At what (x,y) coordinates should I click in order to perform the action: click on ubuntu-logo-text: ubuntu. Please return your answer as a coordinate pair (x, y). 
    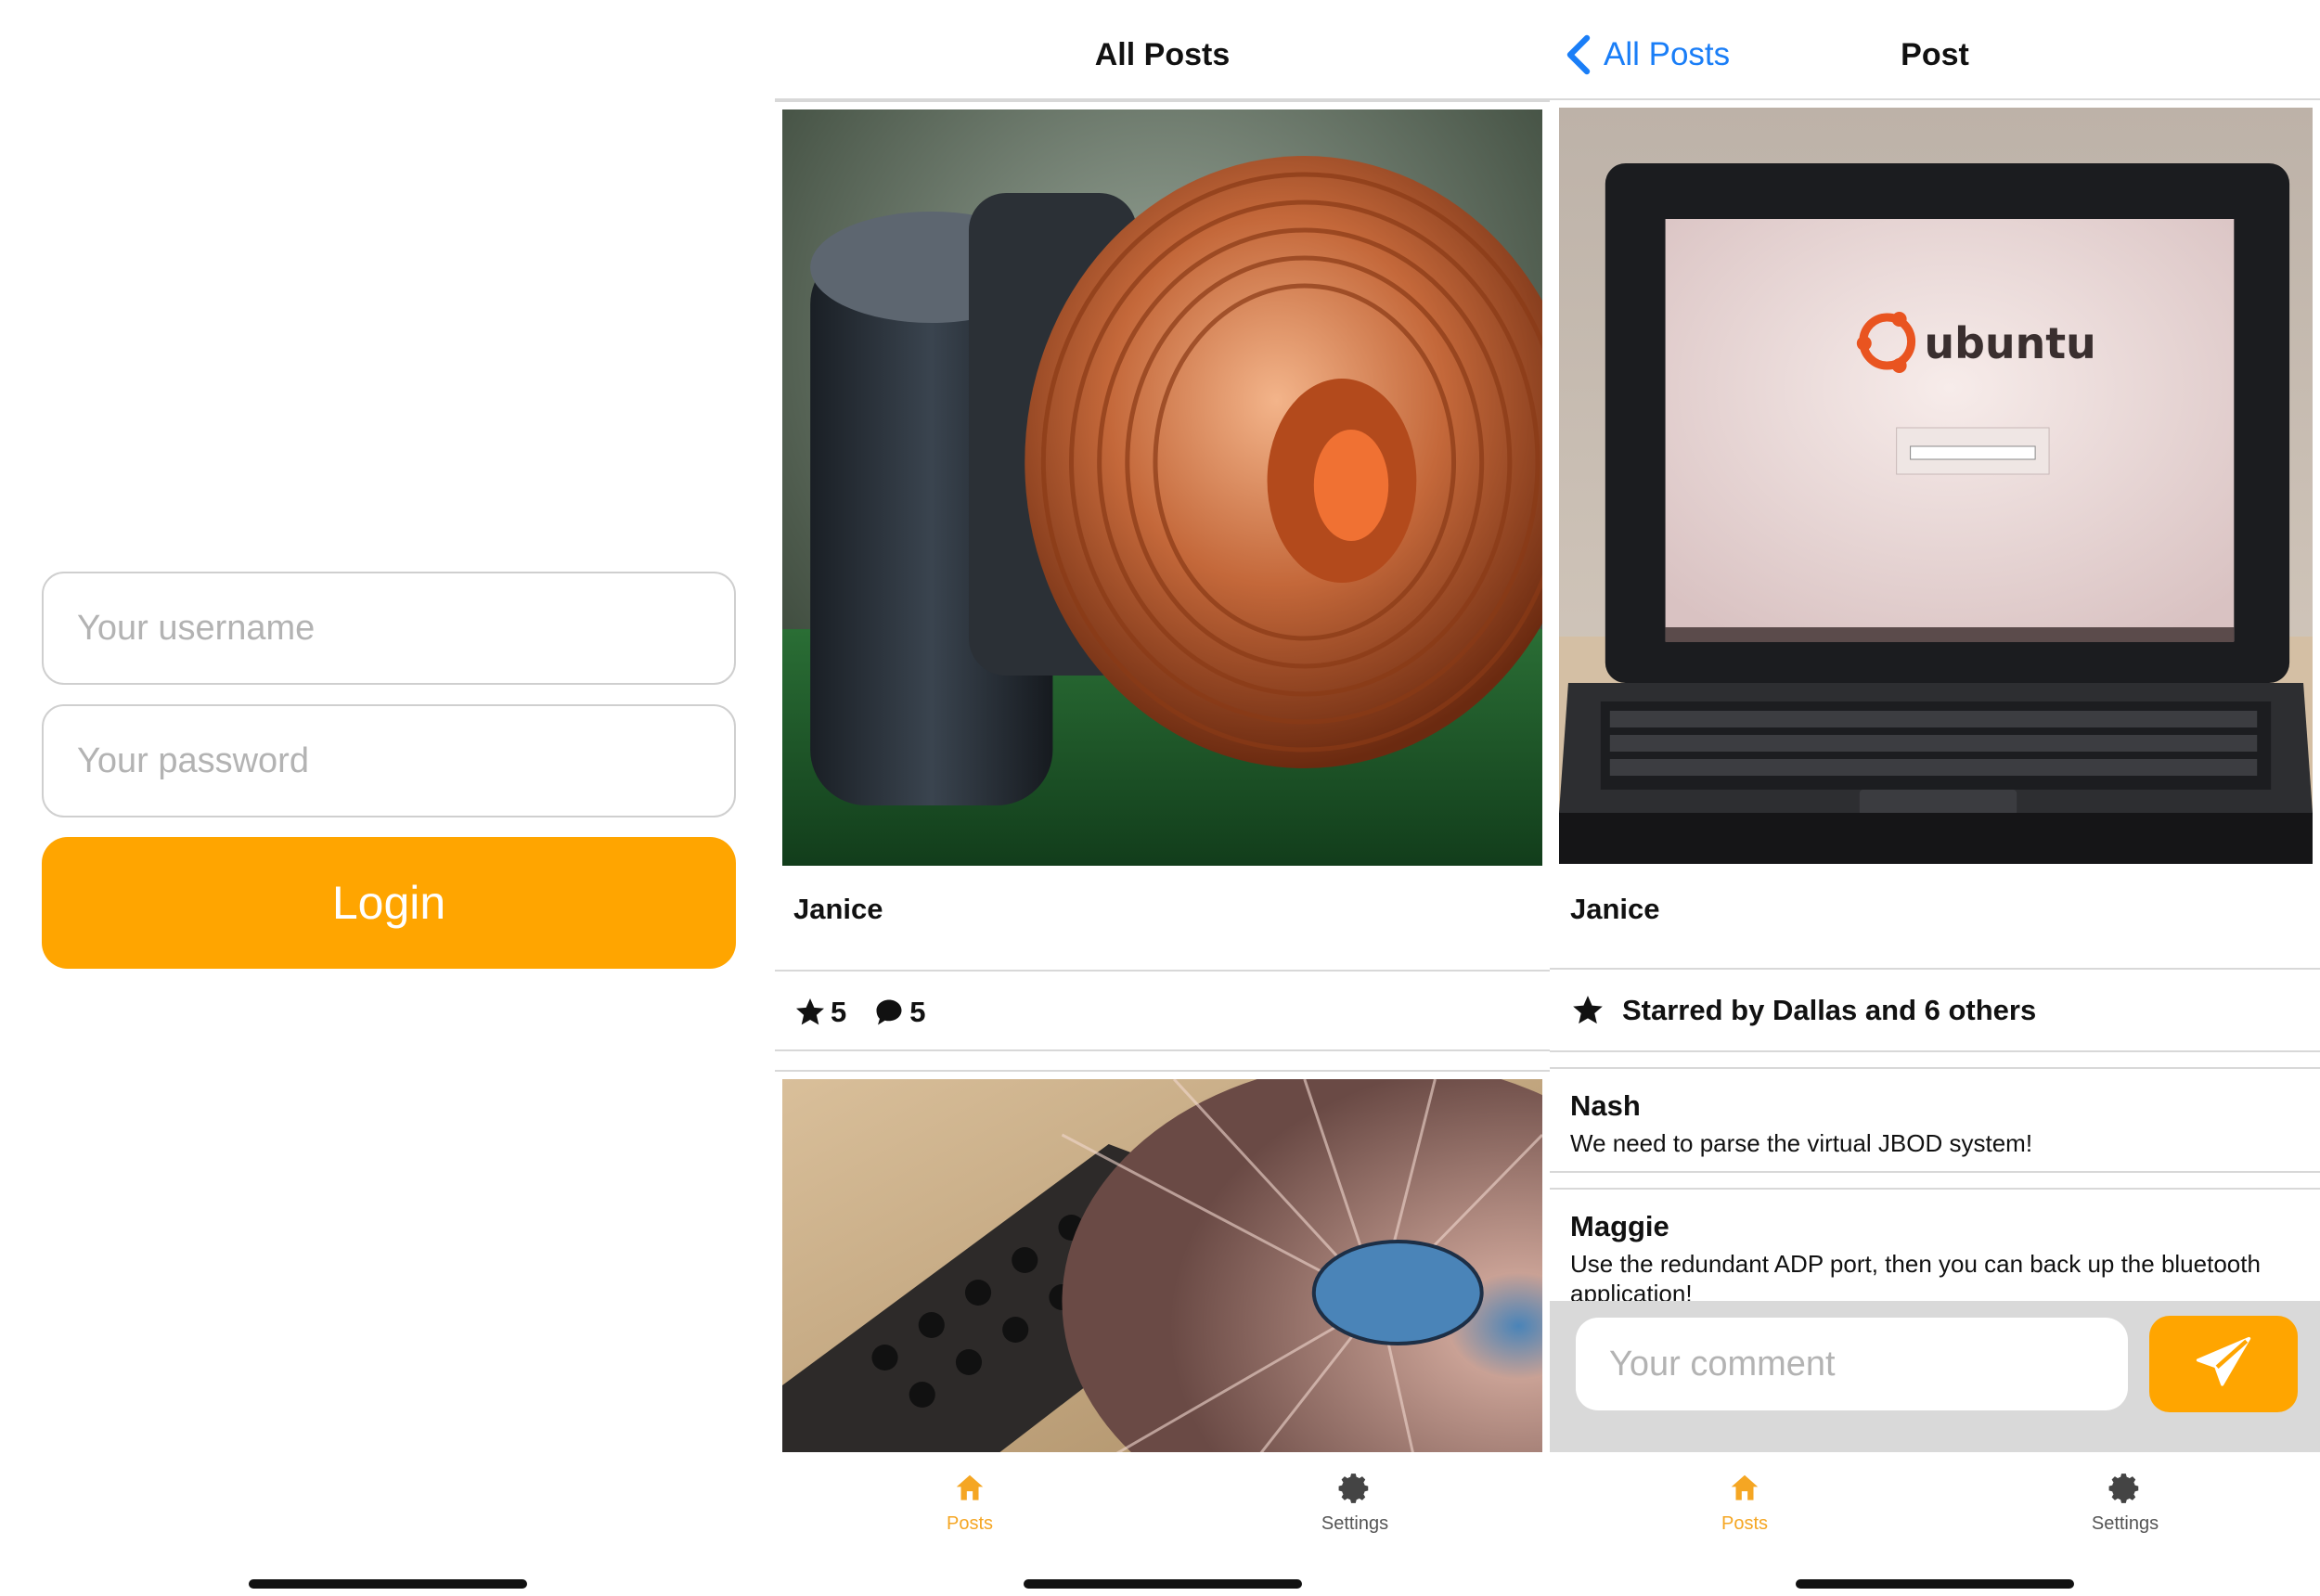
    Looking at the image, I should click on (2011, 343).